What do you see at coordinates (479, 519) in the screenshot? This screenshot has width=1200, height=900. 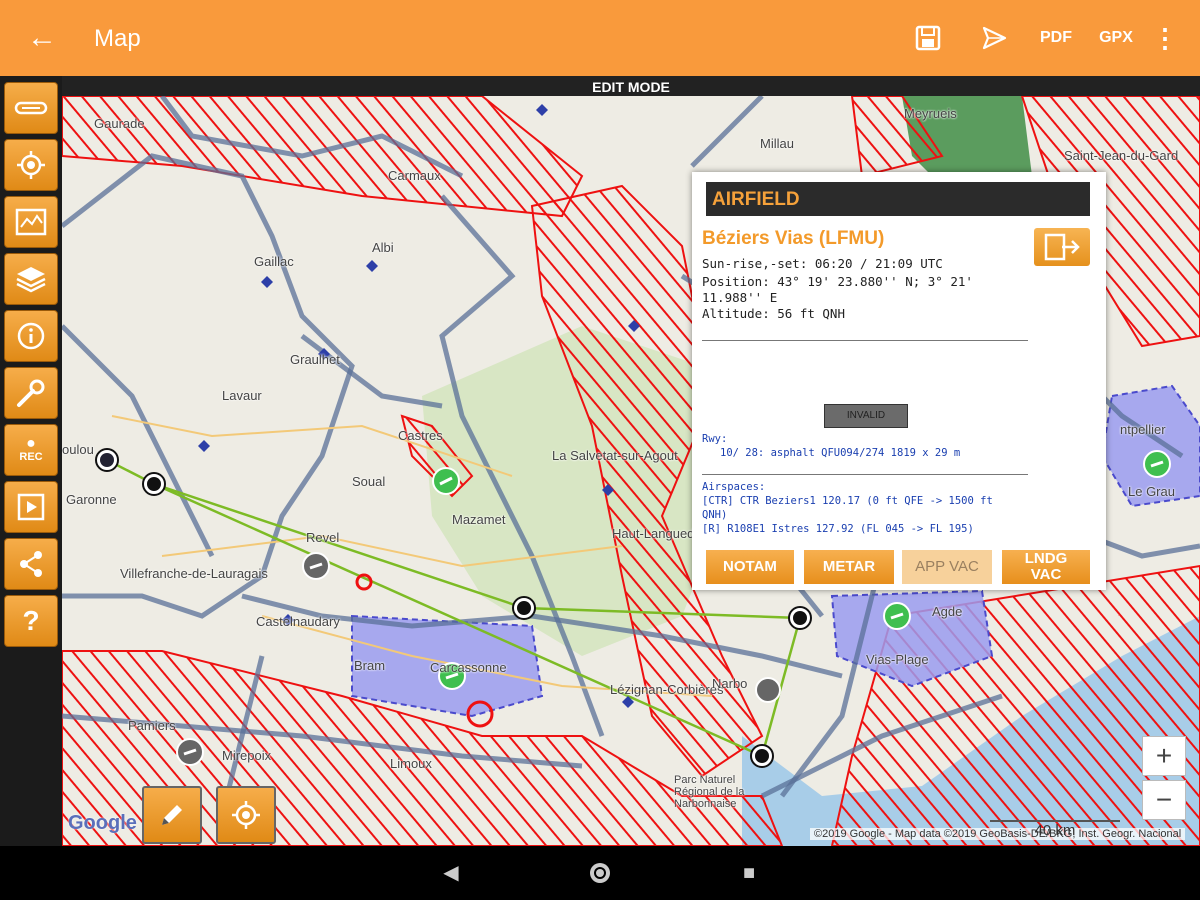 I see `map-label: Mazamet` at bounding box center [479, 519].